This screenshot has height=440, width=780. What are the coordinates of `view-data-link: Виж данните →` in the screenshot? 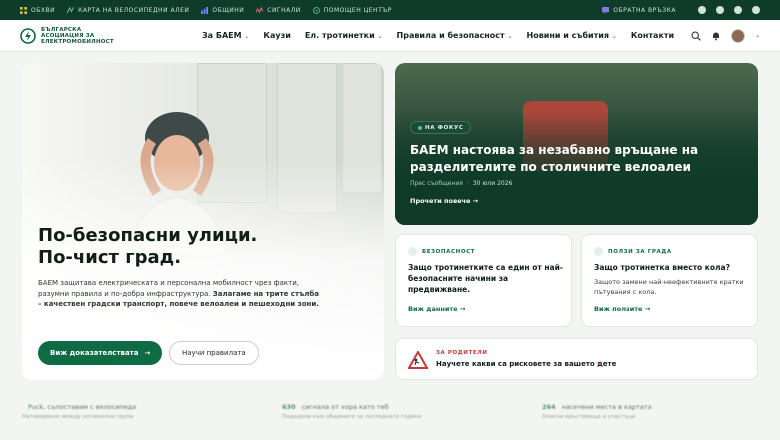 It's located at (436, 309).